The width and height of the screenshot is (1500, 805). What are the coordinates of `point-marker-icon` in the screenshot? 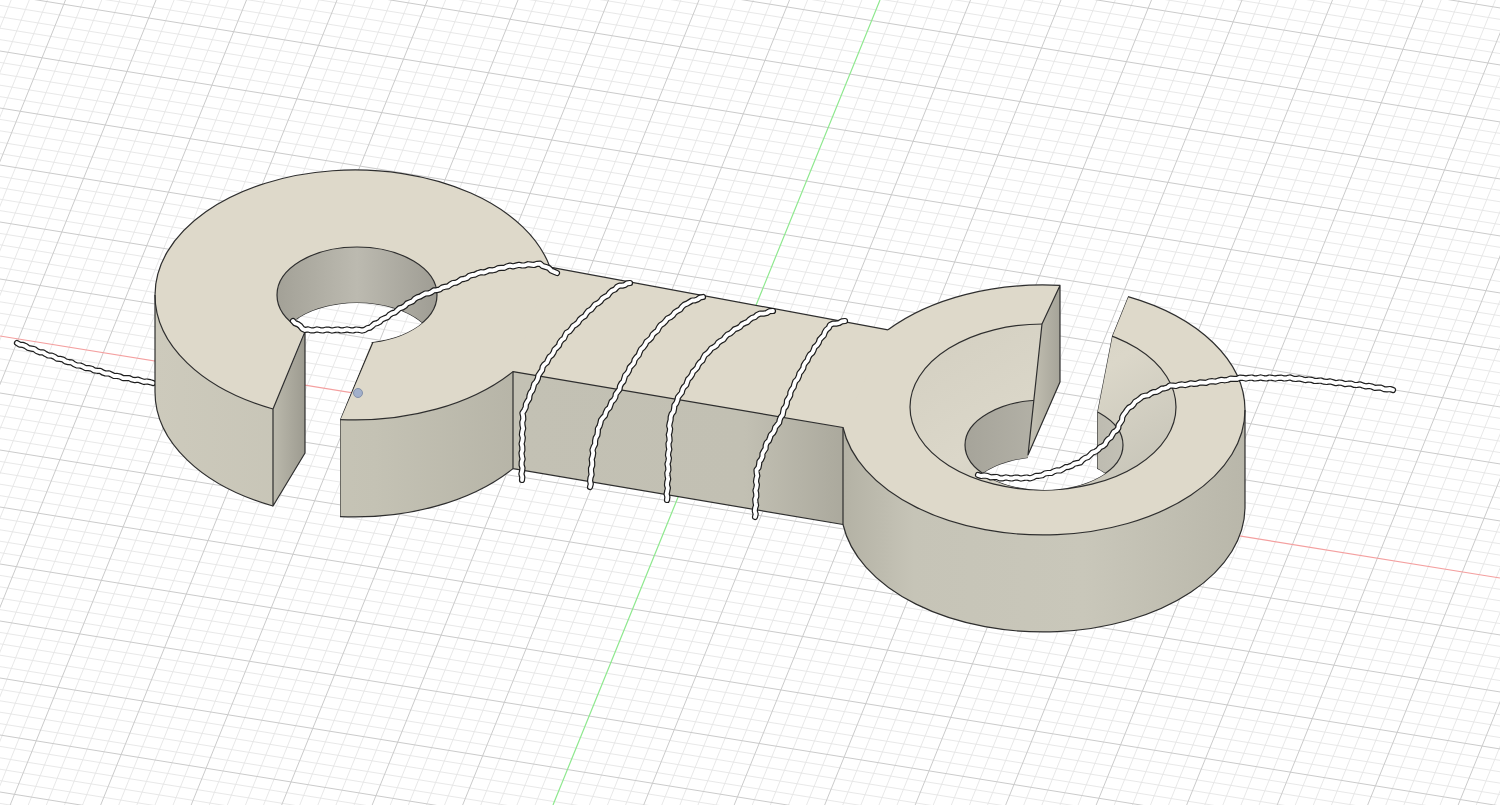 It's located at (358, 393).